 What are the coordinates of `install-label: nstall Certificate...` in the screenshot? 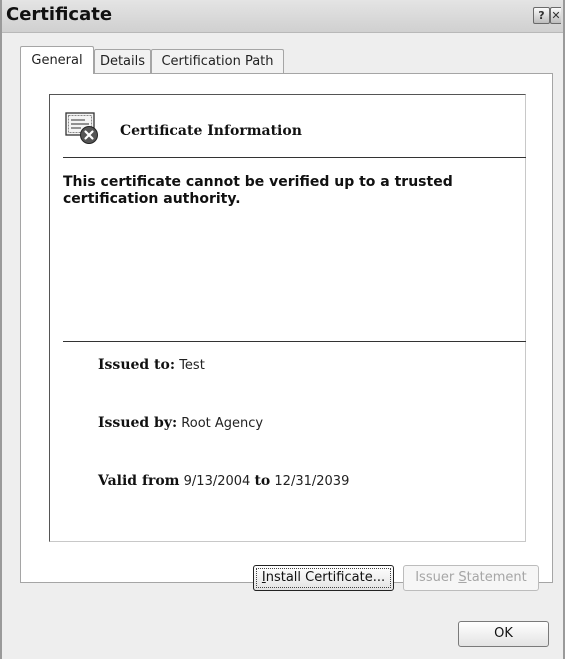 It's located at (325, 577).